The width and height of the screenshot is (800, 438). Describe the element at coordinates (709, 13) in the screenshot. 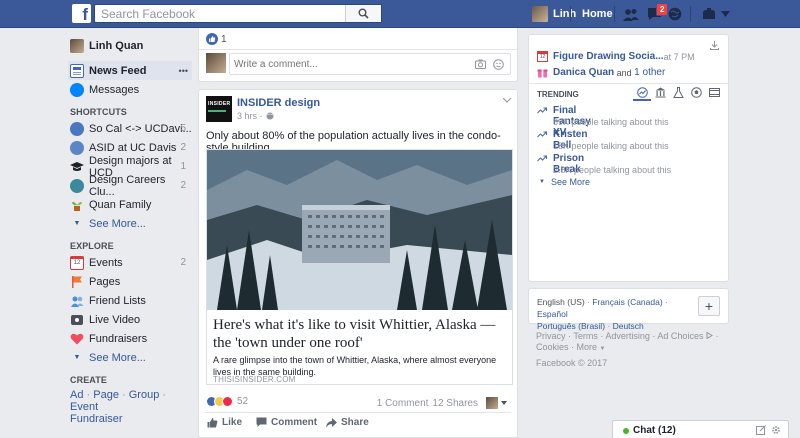

I see `privacy-shortcuts-icon` at that location.